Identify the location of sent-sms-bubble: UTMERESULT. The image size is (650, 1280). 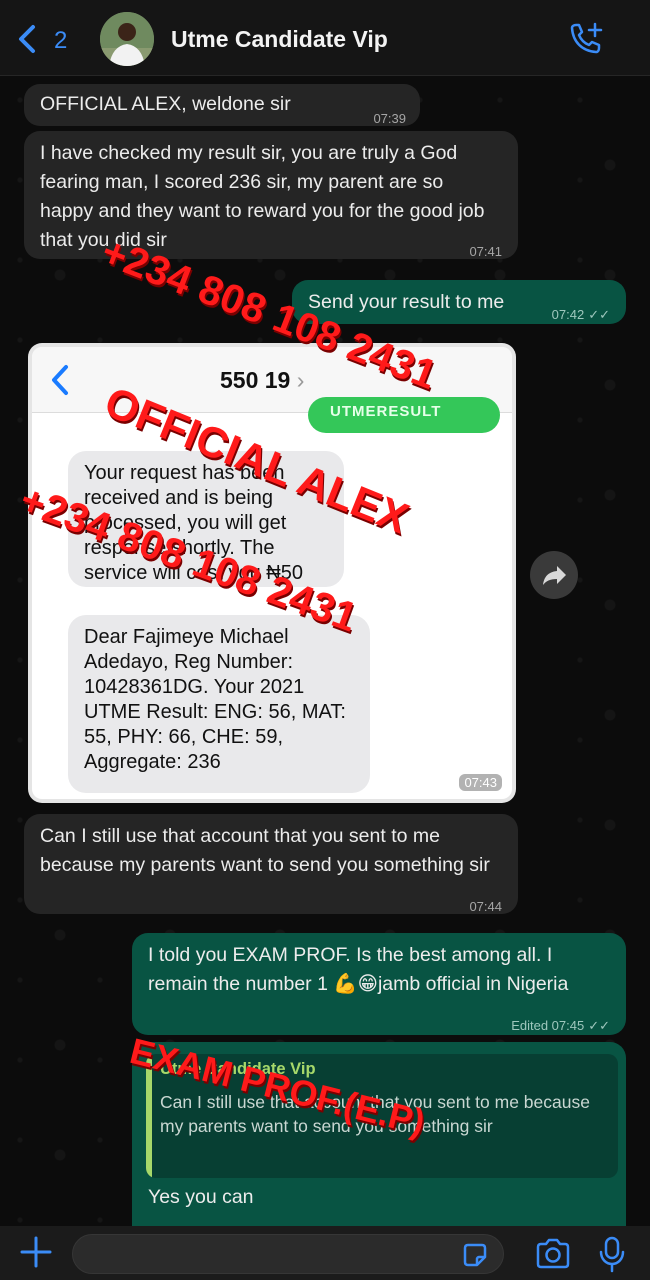
(404, 415).